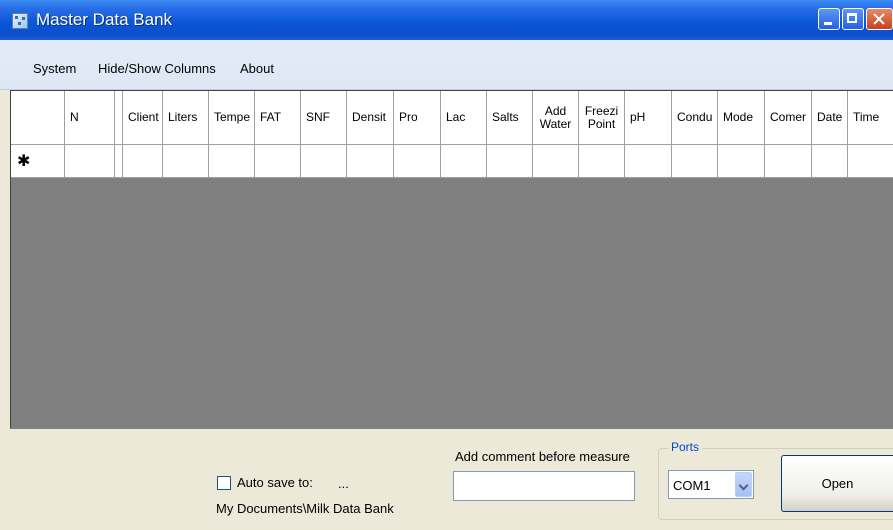  I want to click on cell-conductivity, so click(695, 161).